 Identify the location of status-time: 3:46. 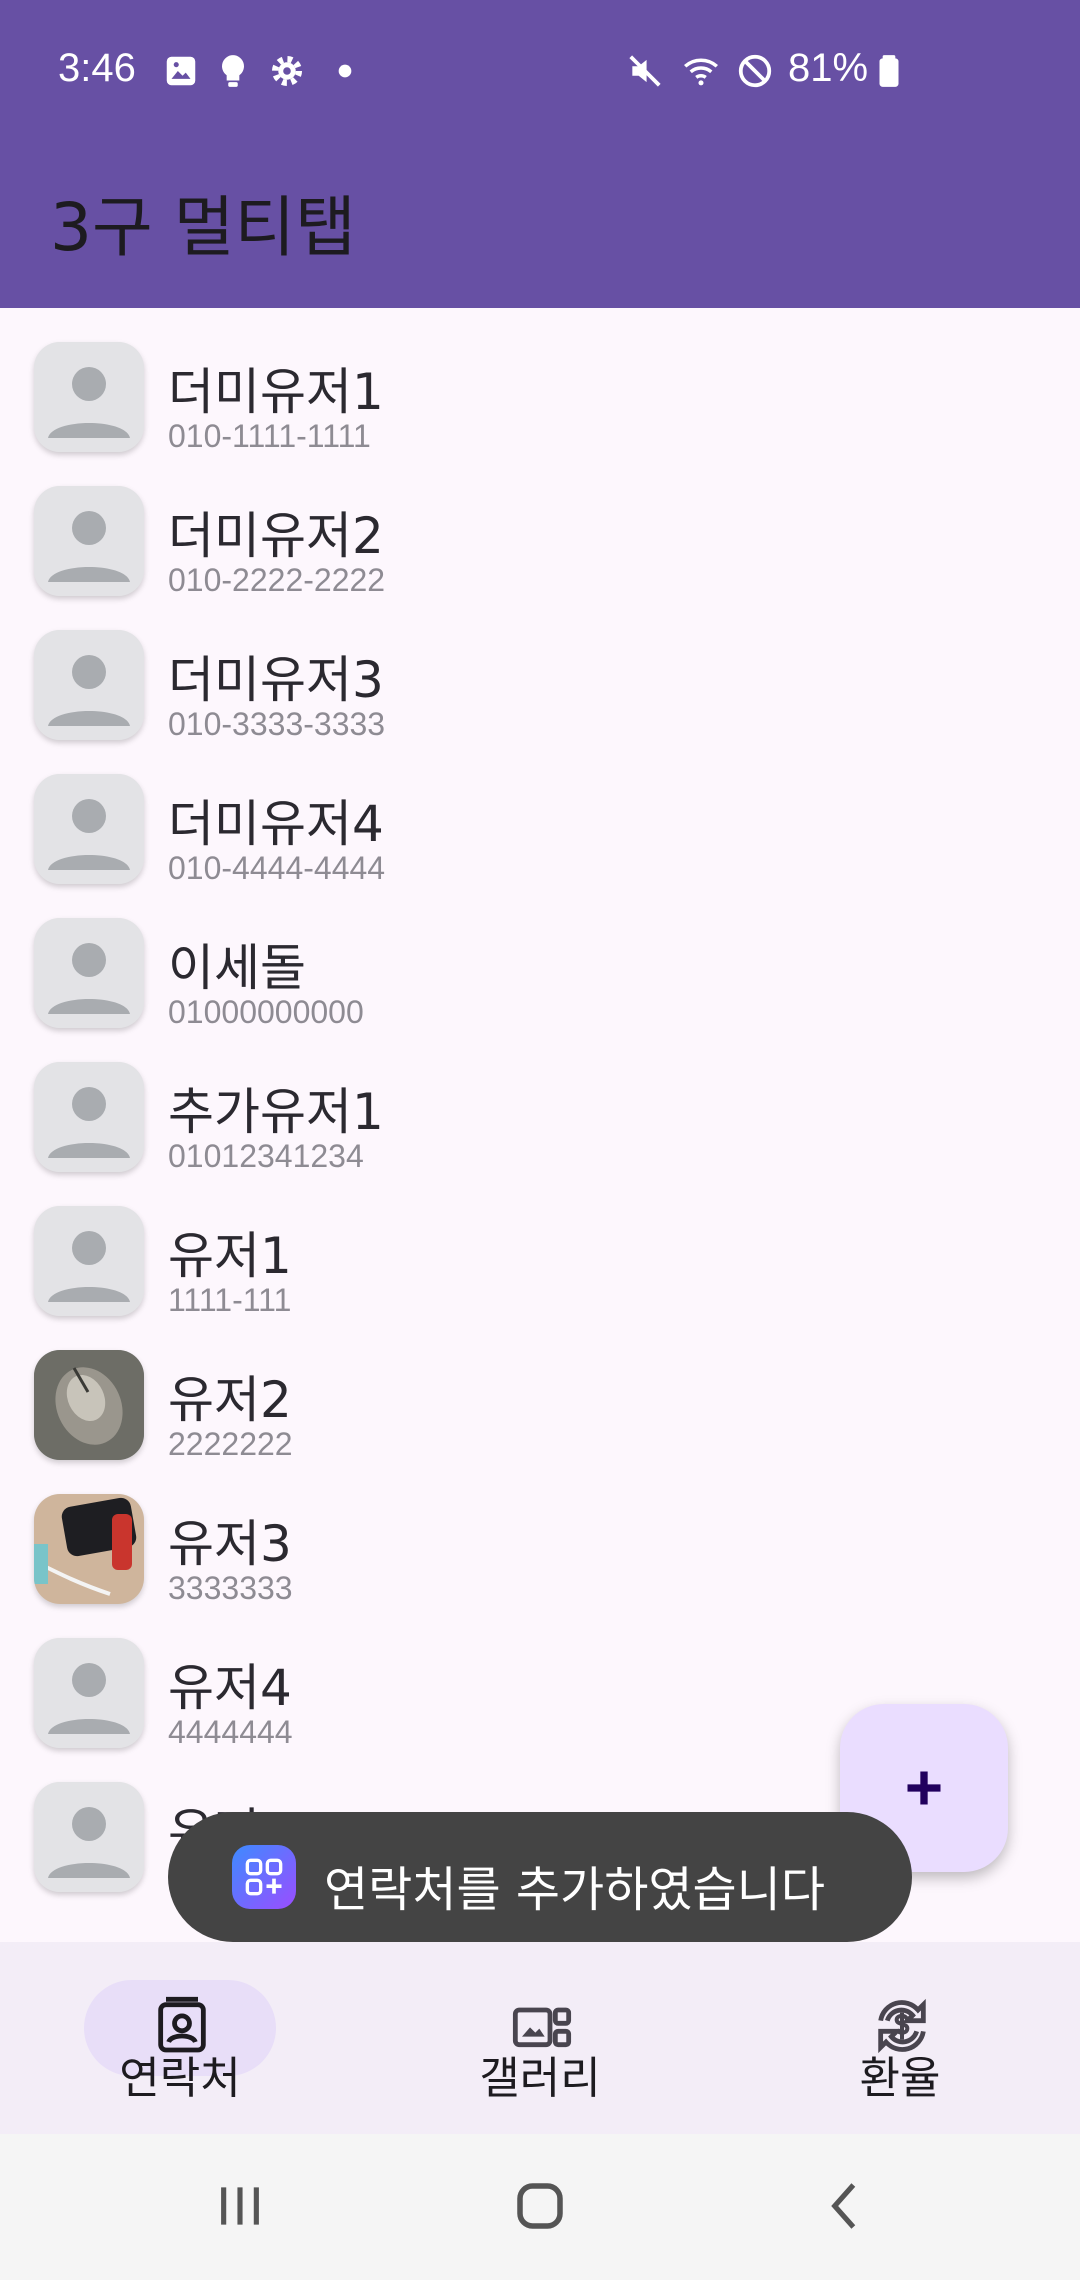
(97, 68).